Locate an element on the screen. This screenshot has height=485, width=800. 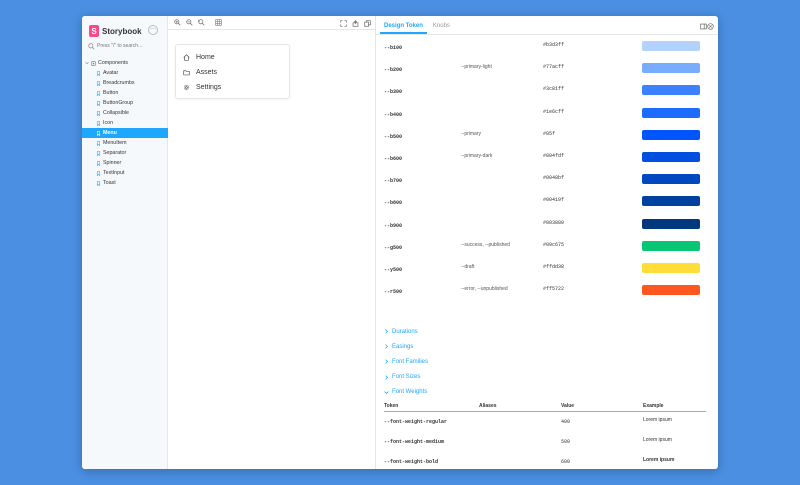
token-name: --b800 is located at coordinates (393, 203).